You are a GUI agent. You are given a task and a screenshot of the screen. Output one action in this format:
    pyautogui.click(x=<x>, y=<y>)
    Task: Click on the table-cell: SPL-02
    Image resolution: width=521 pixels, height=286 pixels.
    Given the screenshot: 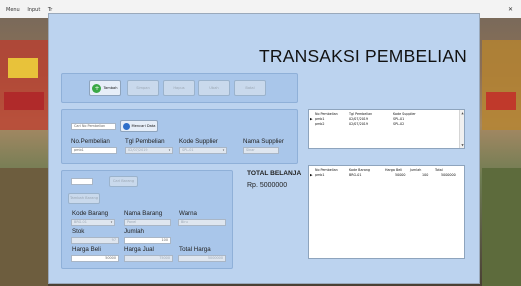 What is the action you would take?
    pyautogui.click(x=398, y=124)
    